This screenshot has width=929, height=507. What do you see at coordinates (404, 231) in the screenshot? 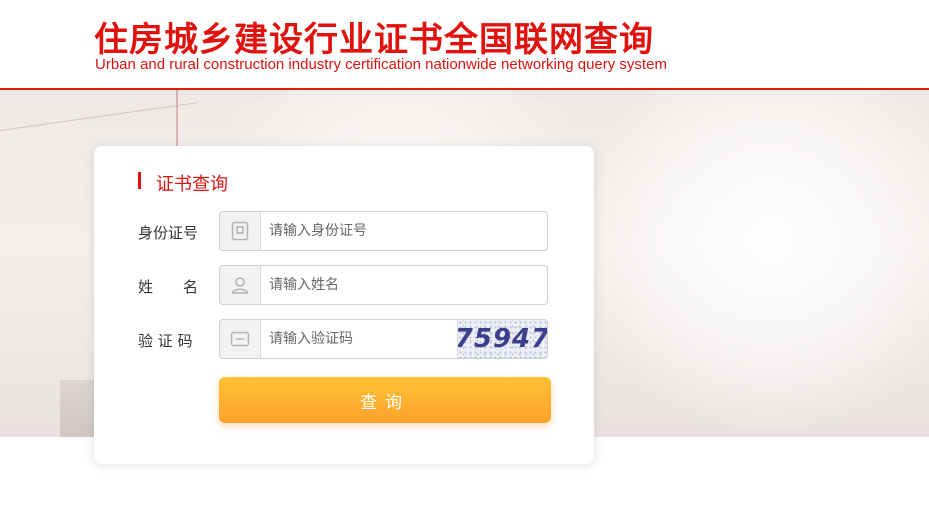
I see `id-number-input` at bounding box center [404, 231].